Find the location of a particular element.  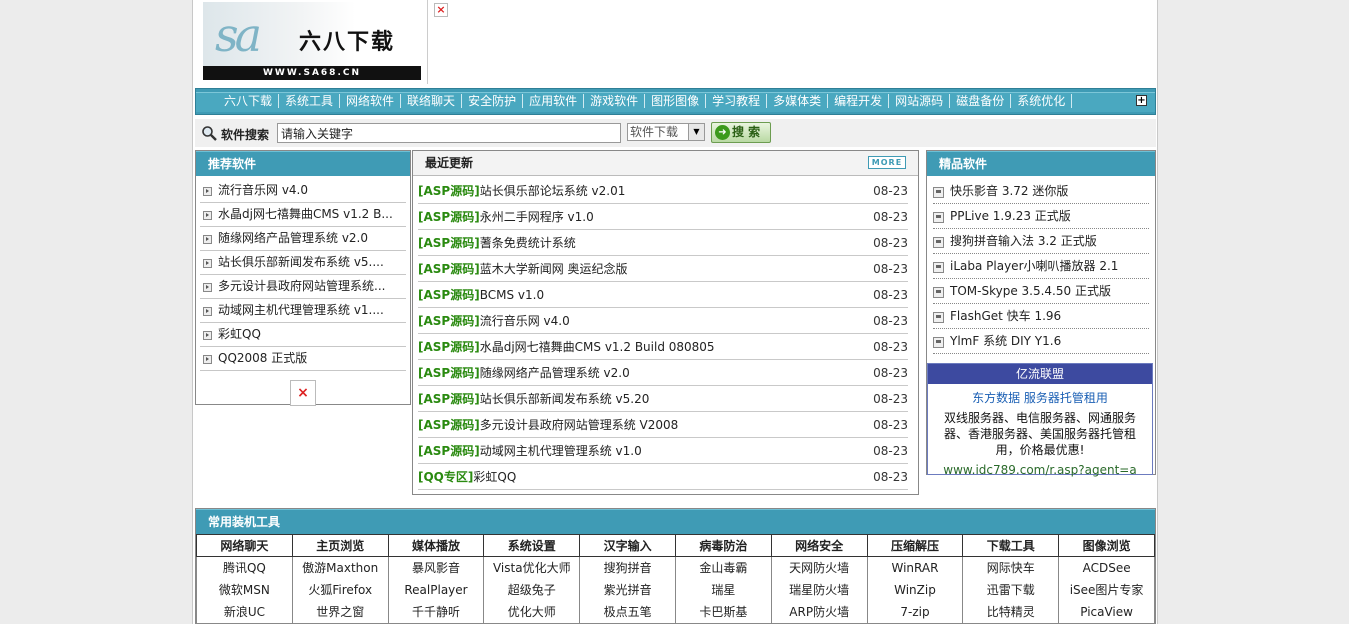

tool-link: 迅雷下载 is located at coordinates (1011, 589).